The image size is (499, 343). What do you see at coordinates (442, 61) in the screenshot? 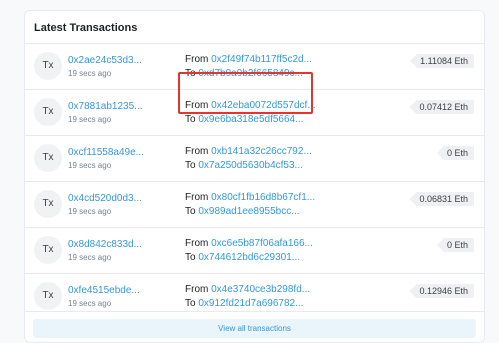
I see `amount-badge: 1.11084 Eth` at bounding box center [442, 61].